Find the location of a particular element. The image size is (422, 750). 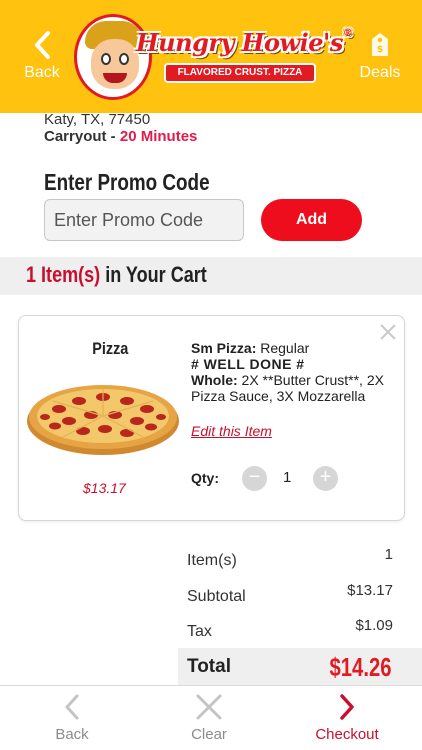

checkout-button: Checkout is located at coordinates (347, 717).